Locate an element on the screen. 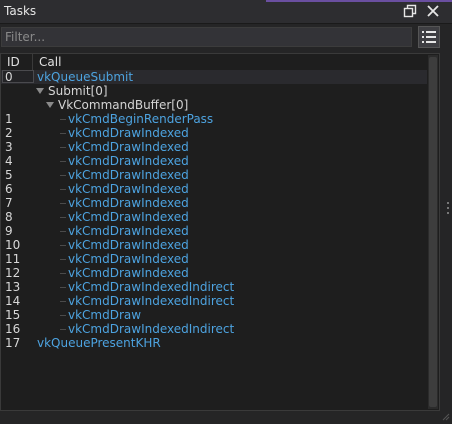 The image size is (452, 424). row-id: 16 is located at coordinates (13, 329).